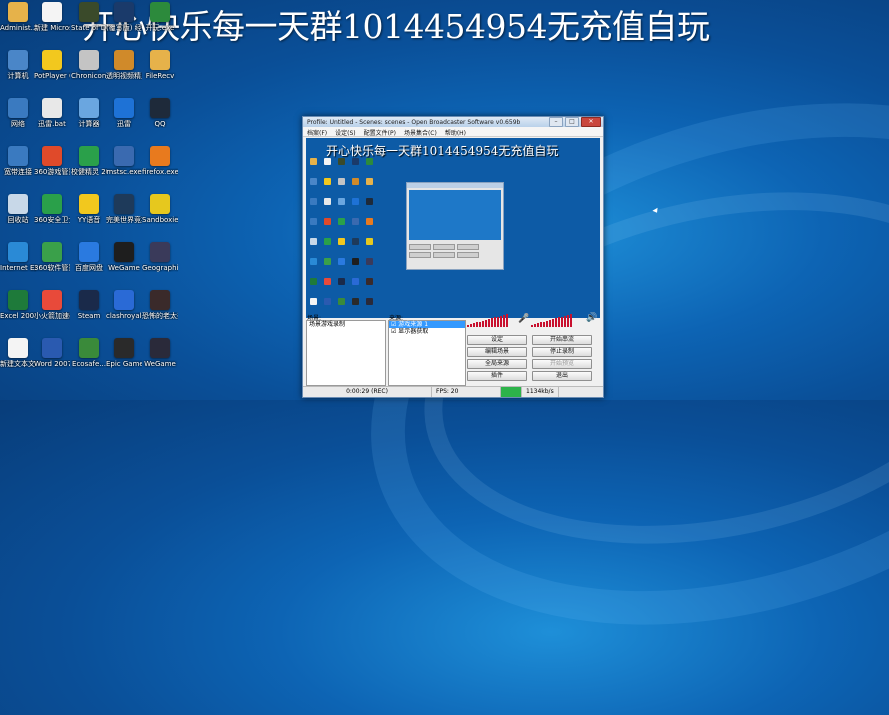  I want to click on qq-icon, so click(160, 108).